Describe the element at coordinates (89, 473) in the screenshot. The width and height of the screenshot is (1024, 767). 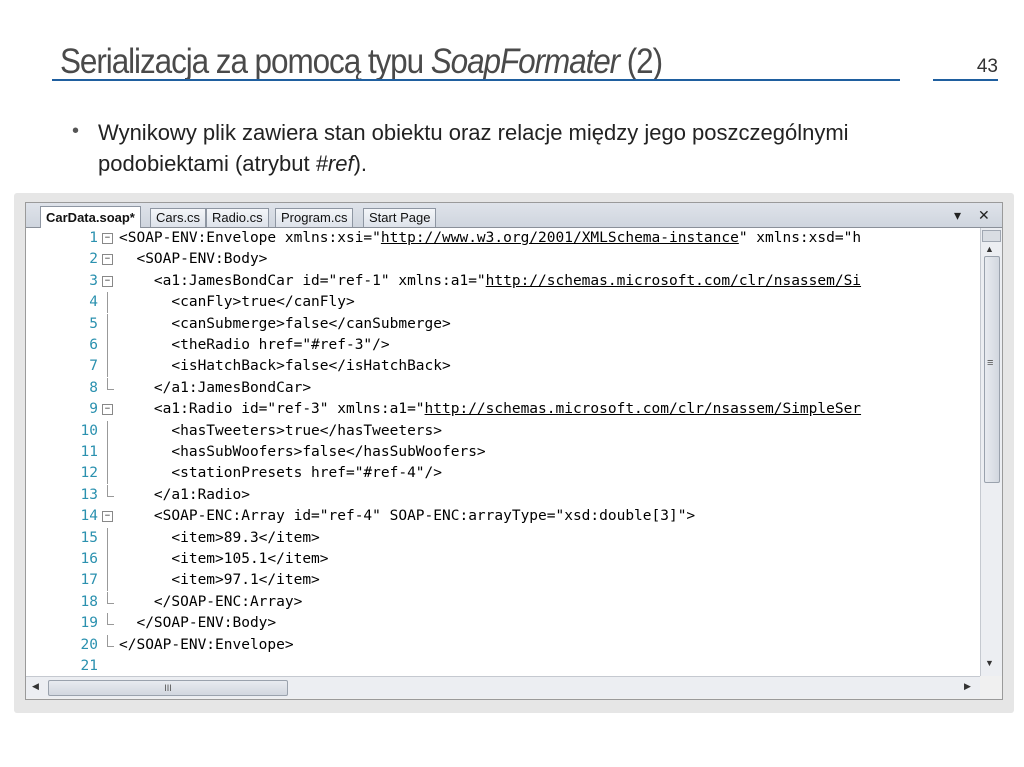
I see `line-number: 12` at that location.